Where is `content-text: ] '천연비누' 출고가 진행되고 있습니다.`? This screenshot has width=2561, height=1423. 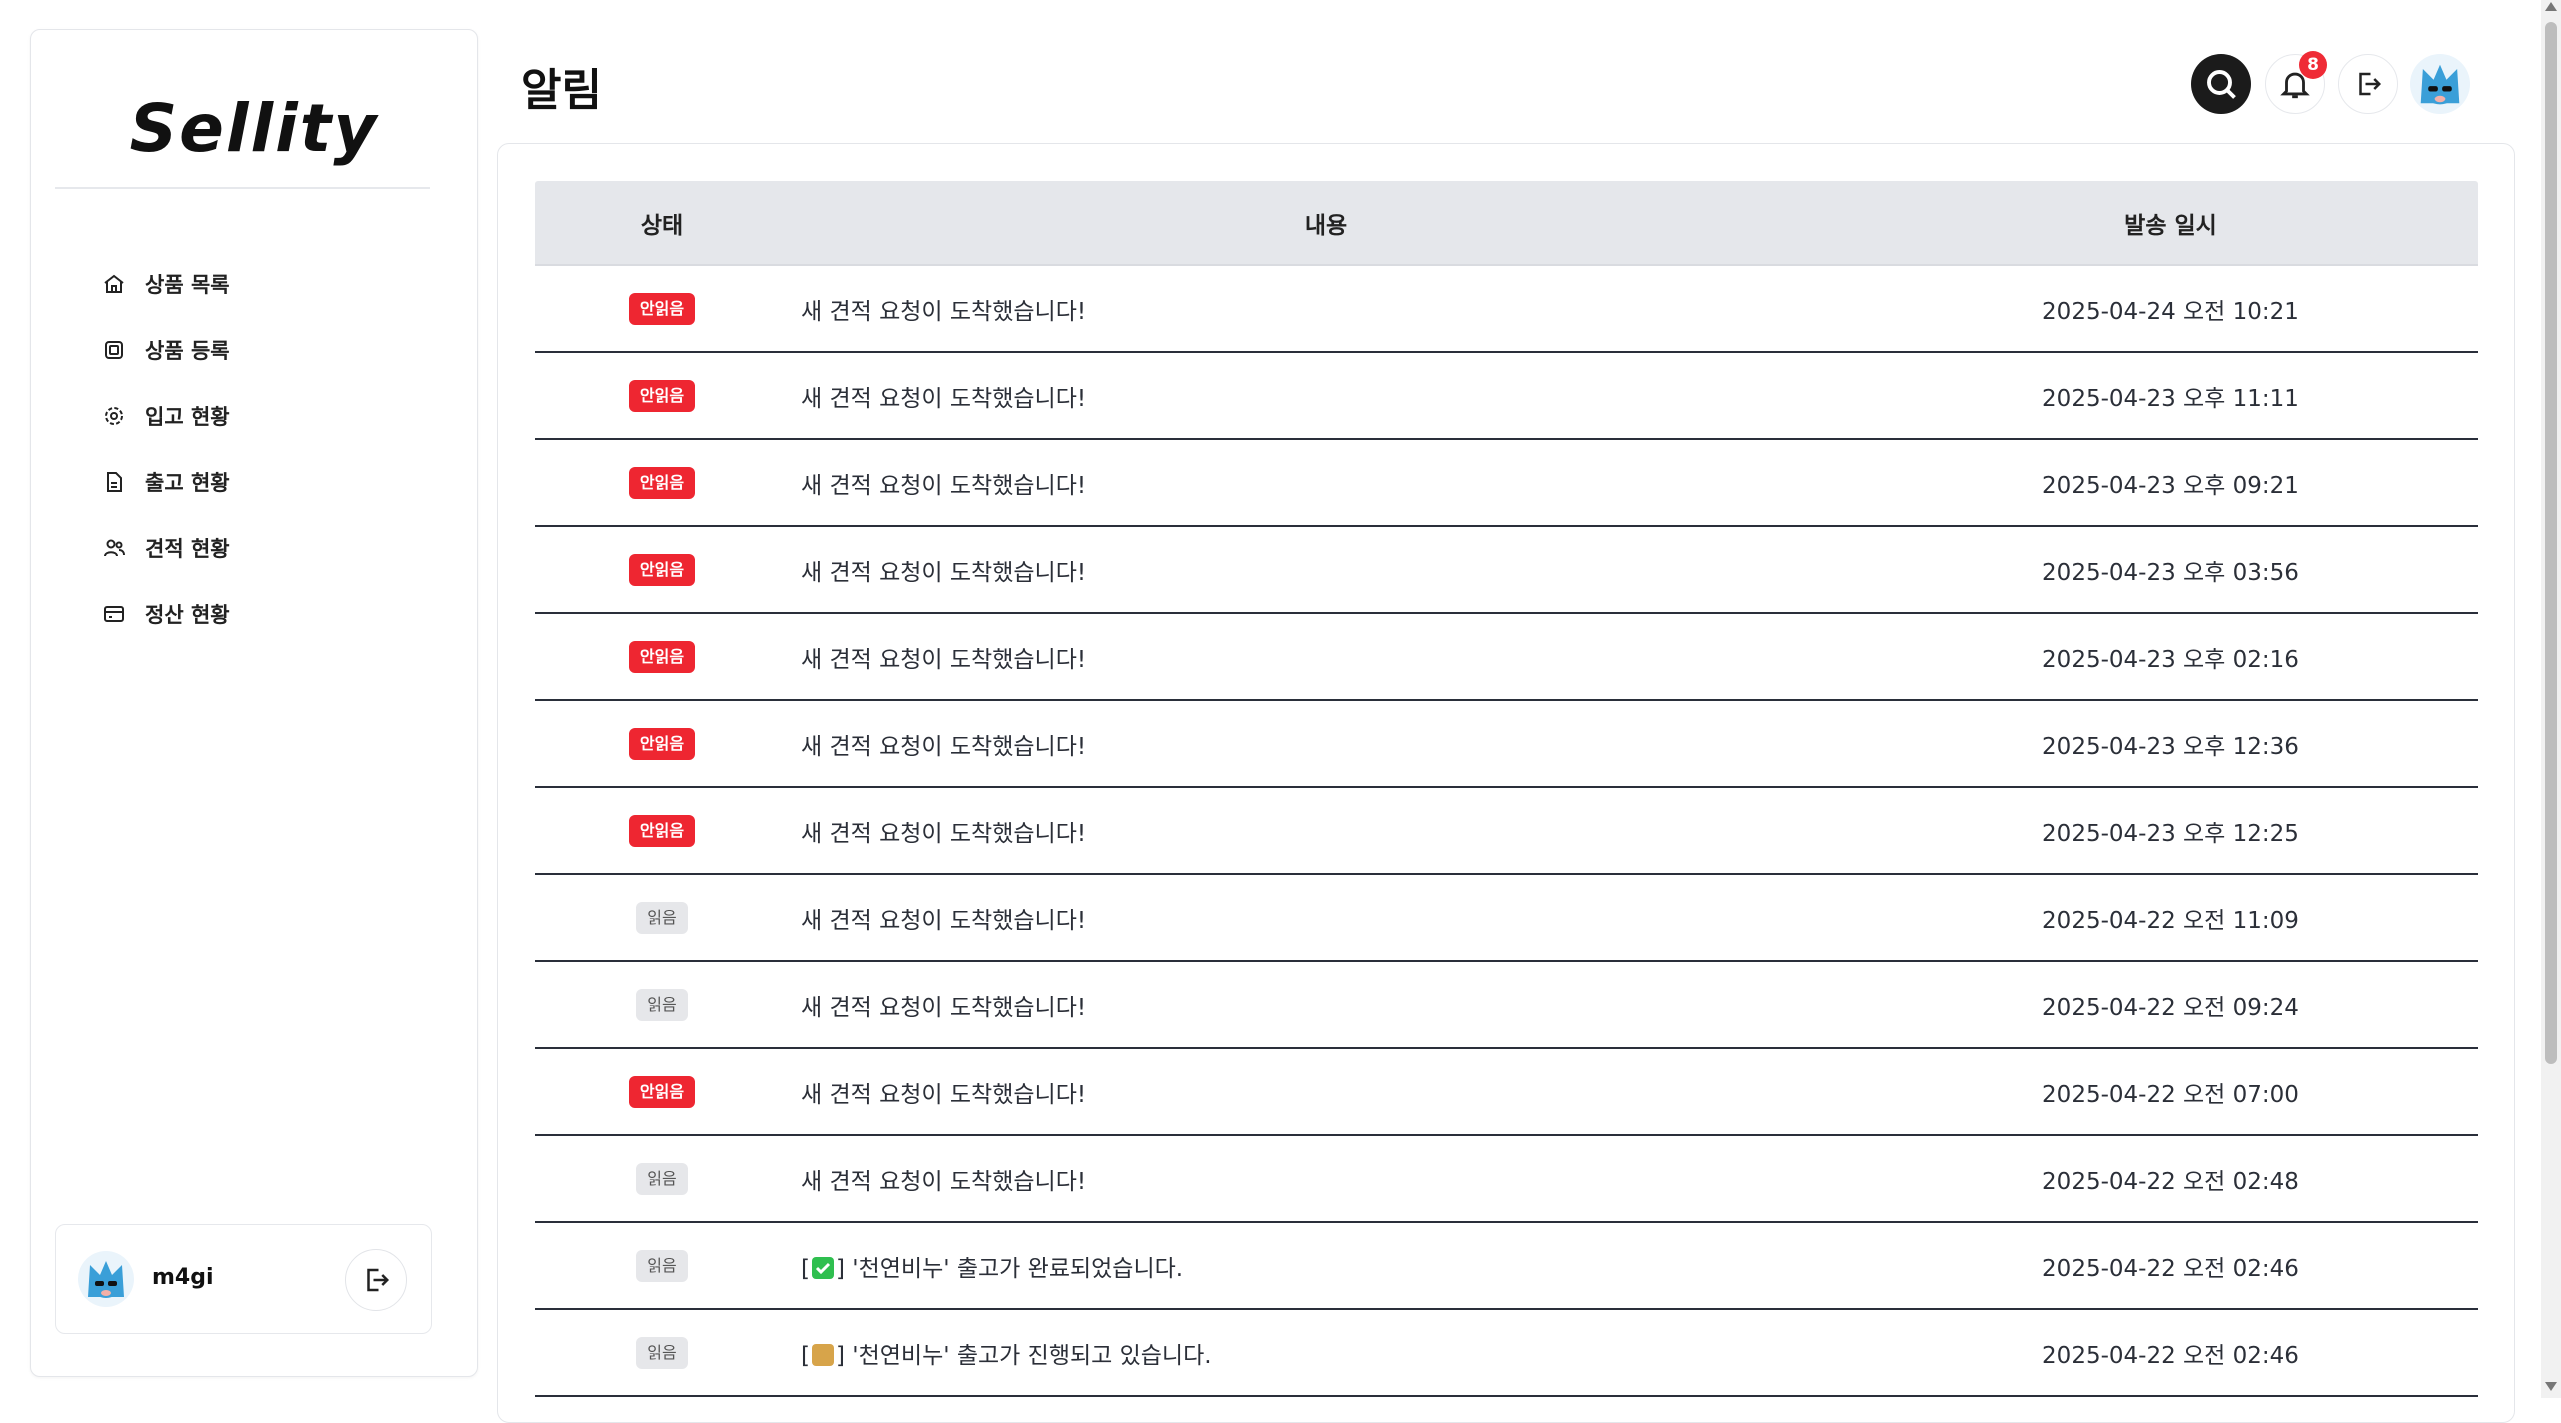
content-text: ] '천연비누' 출고가 진행되고 있습니다. is located at coordinates (1023, 1355).